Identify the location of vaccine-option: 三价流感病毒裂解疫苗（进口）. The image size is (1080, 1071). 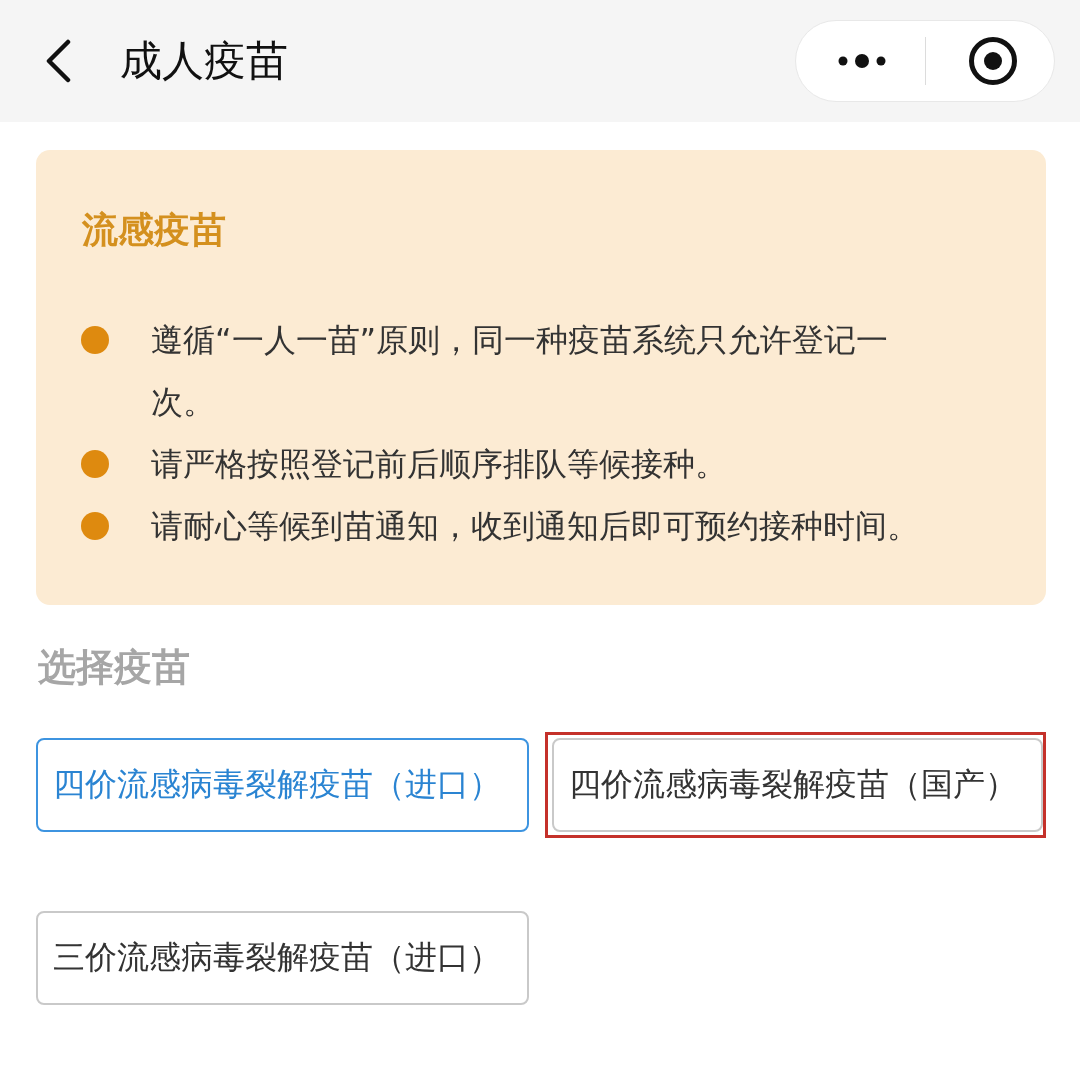
(282, 958).